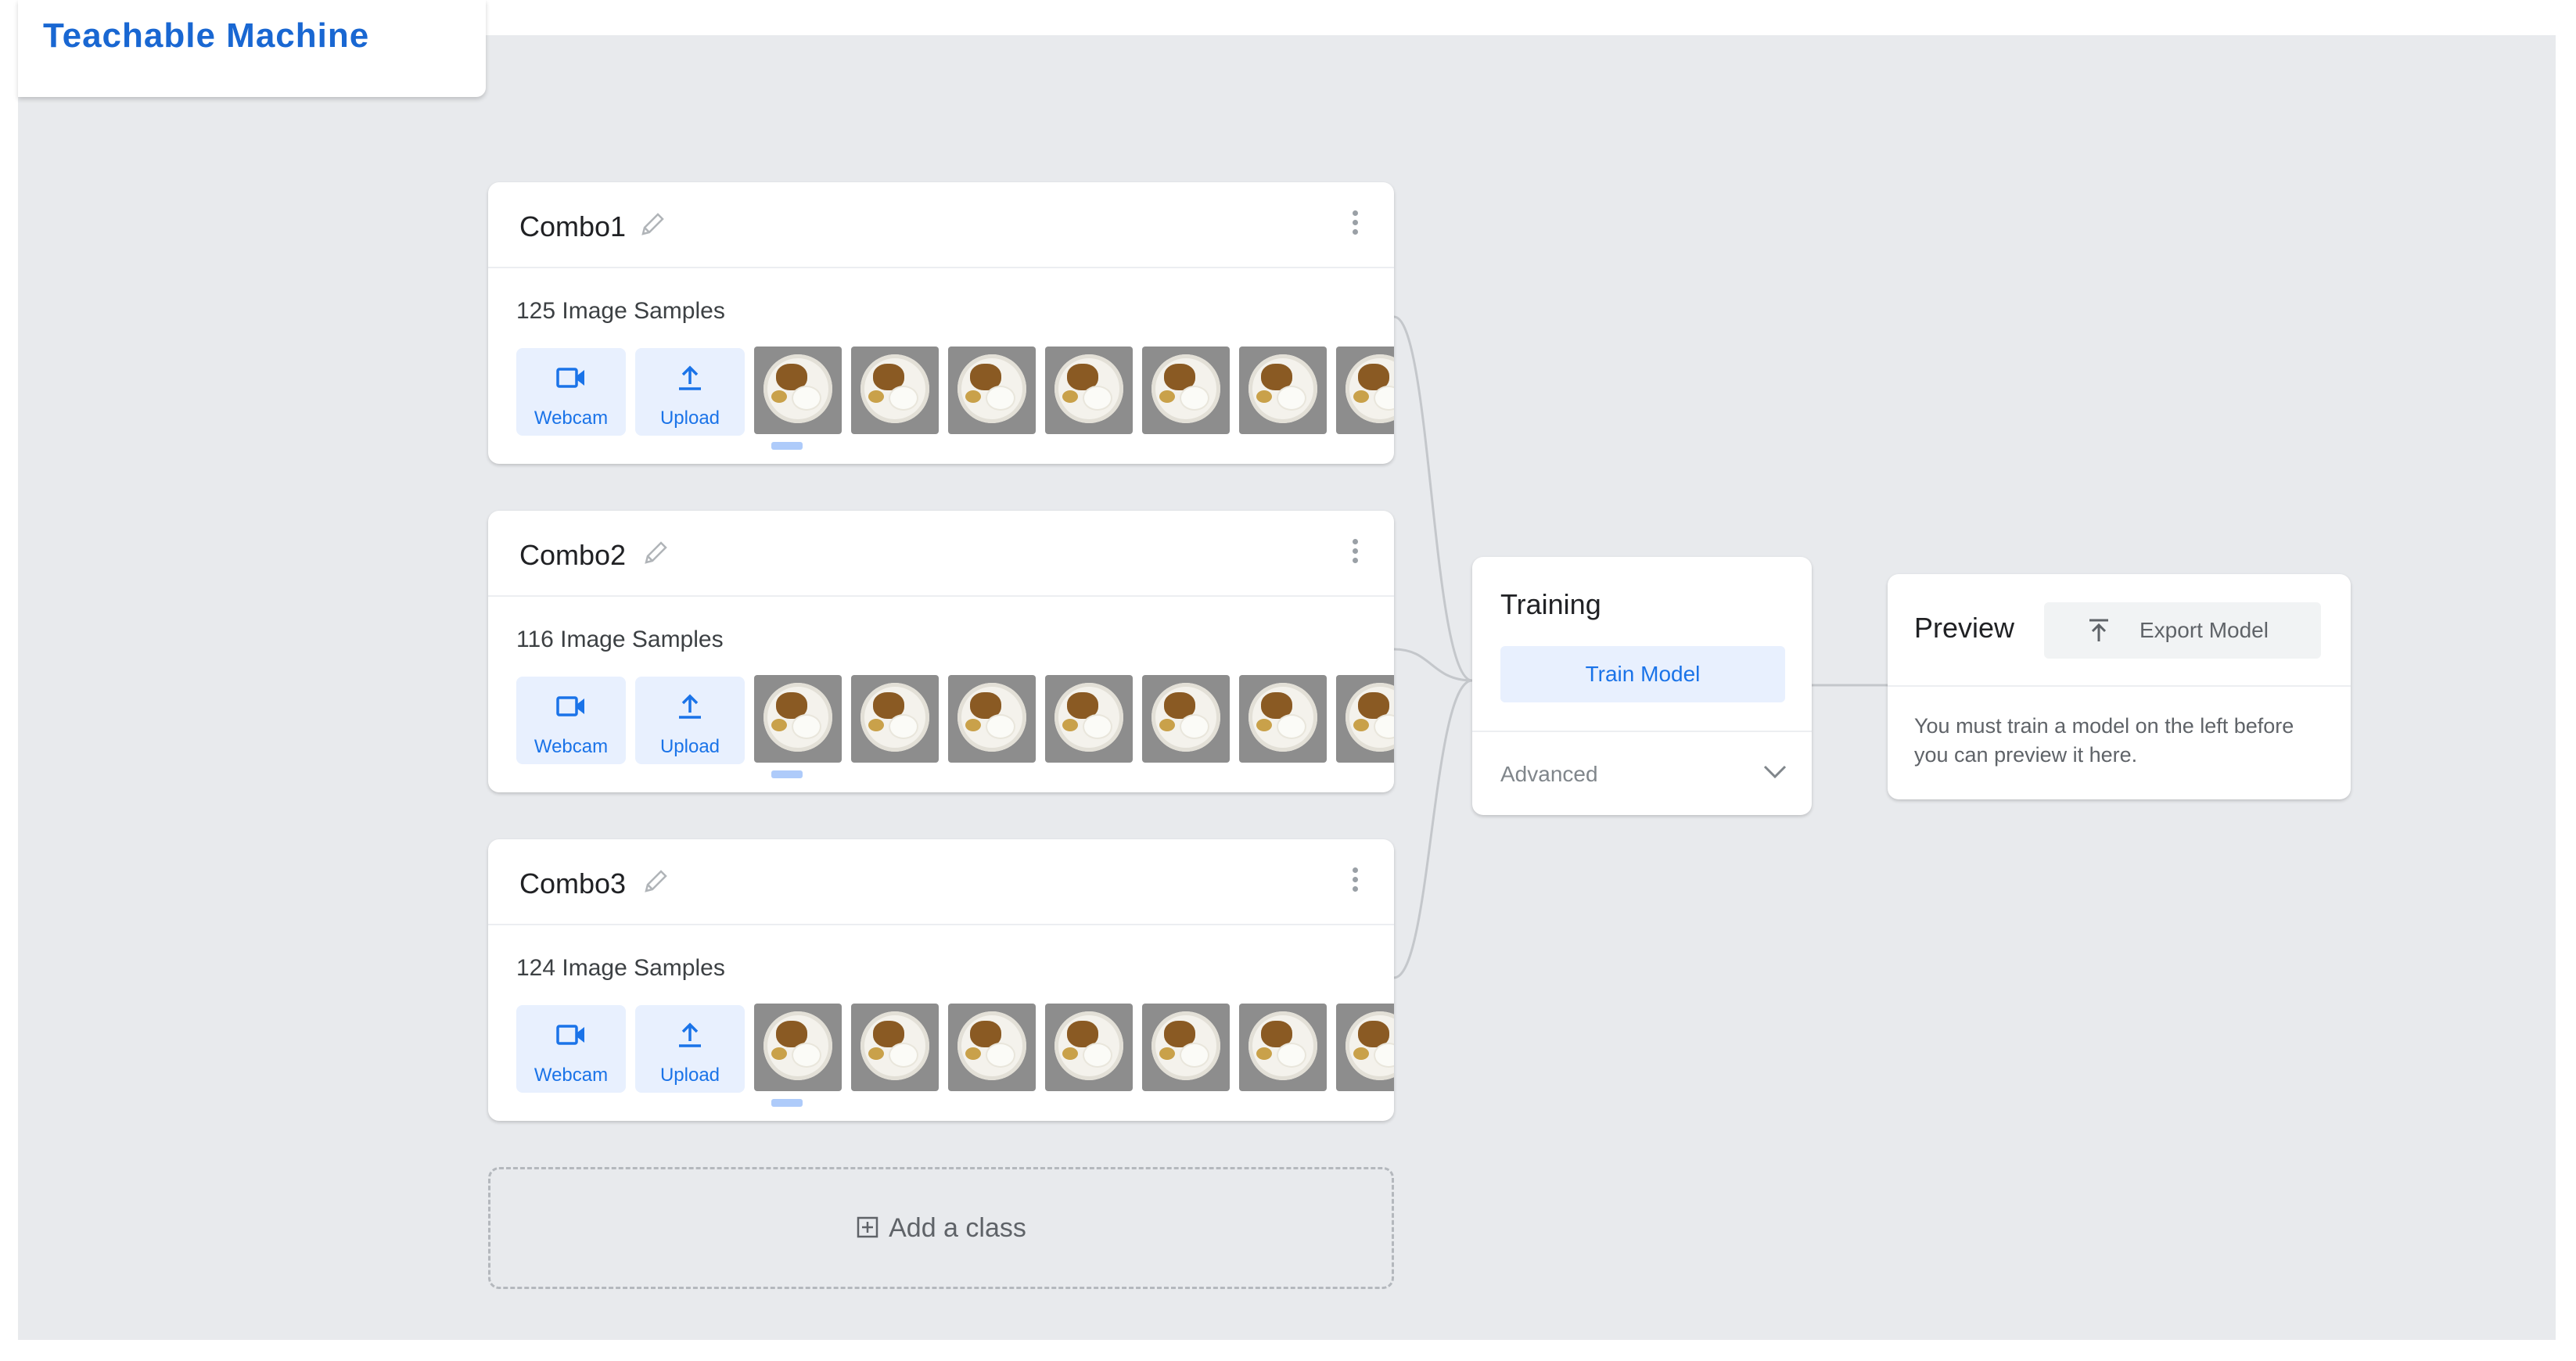  What do you see at coordinates (941, 554) in the screenshot?
I see `class-header: Combo2` at bounding box center [941, 554].